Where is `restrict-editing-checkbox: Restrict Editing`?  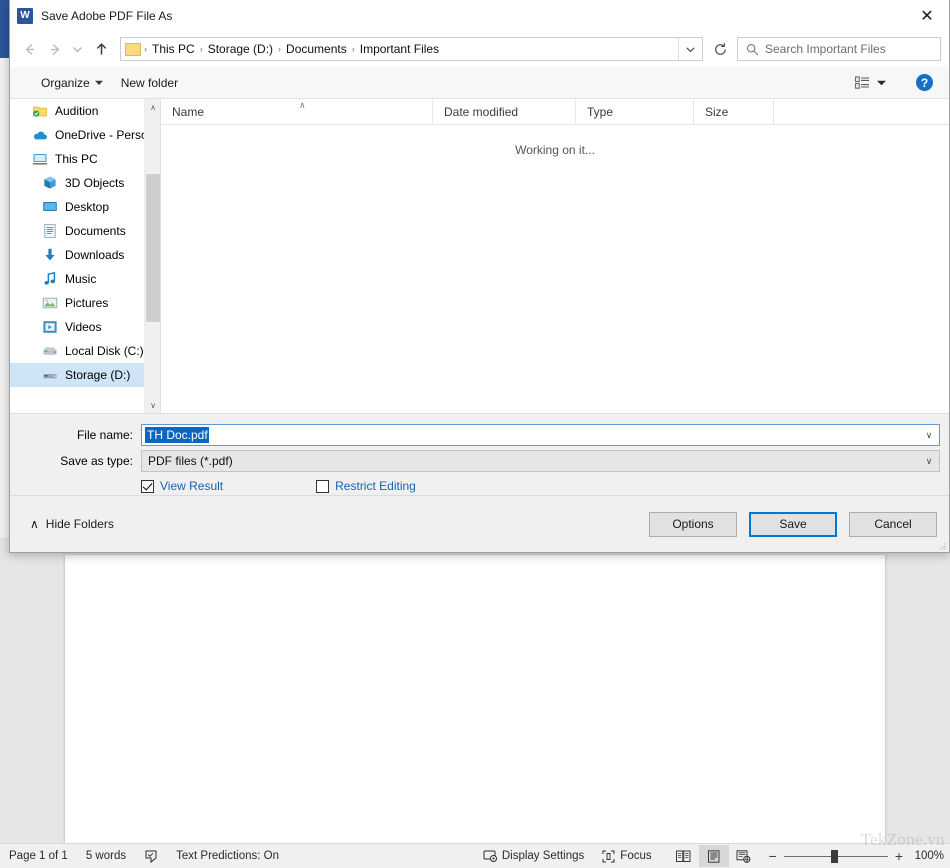 restrict-editing-checkbox: Restrict Editing is located at coordinates (366, 486).